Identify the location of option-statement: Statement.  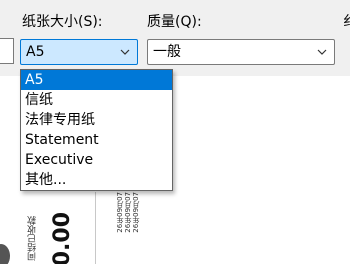
(96, 140).